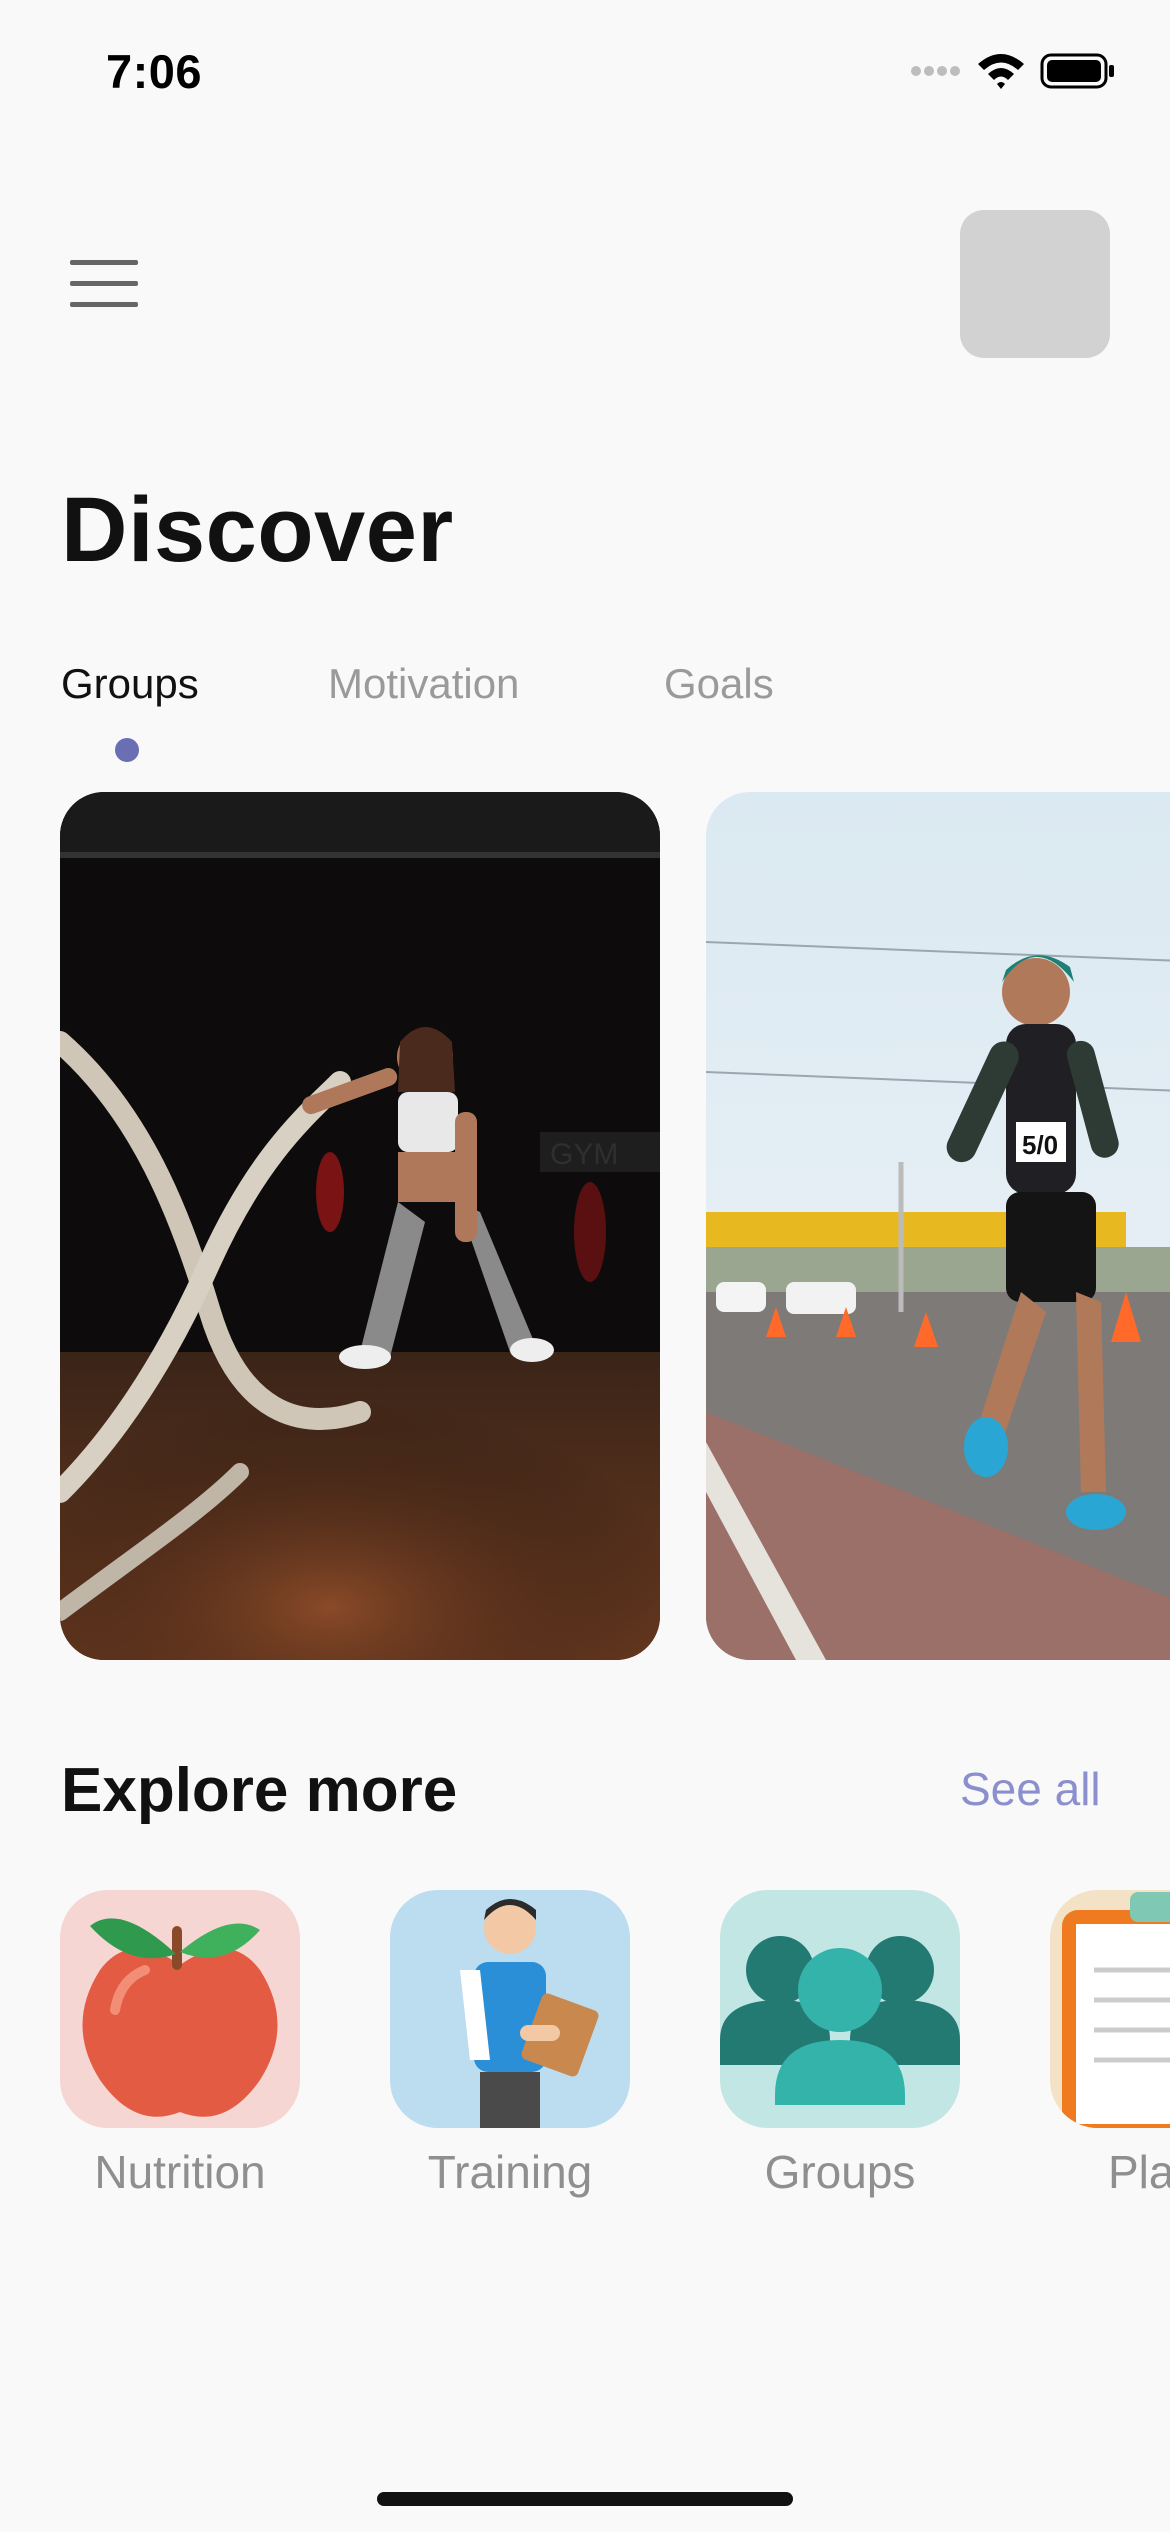 The image size is (1170, 2532). I want to click on explore-tile-nutrition, so click(180, 2009).